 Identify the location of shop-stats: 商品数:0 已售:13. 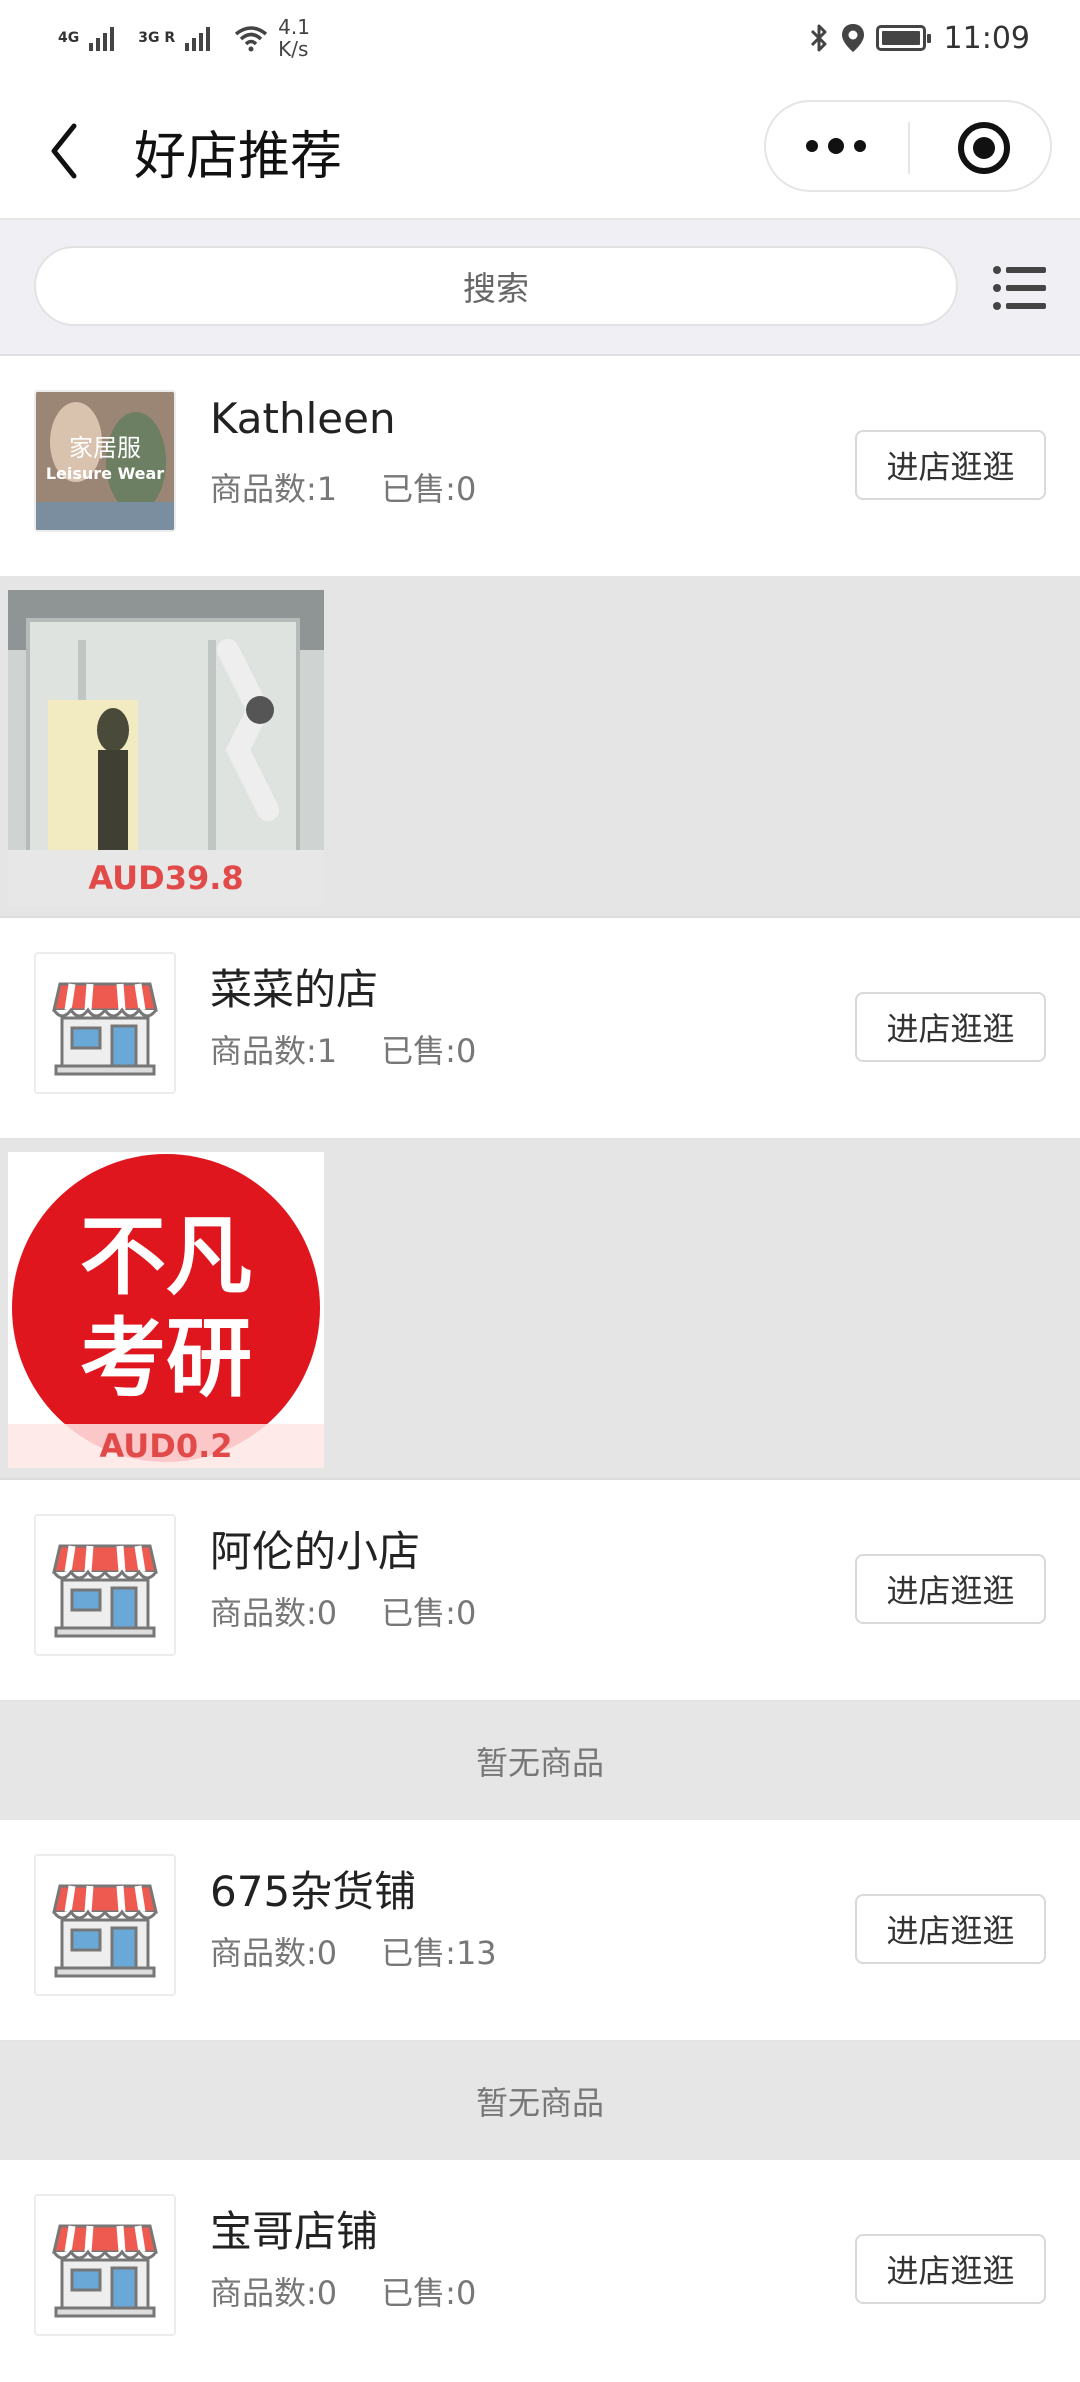
(353, 1951).